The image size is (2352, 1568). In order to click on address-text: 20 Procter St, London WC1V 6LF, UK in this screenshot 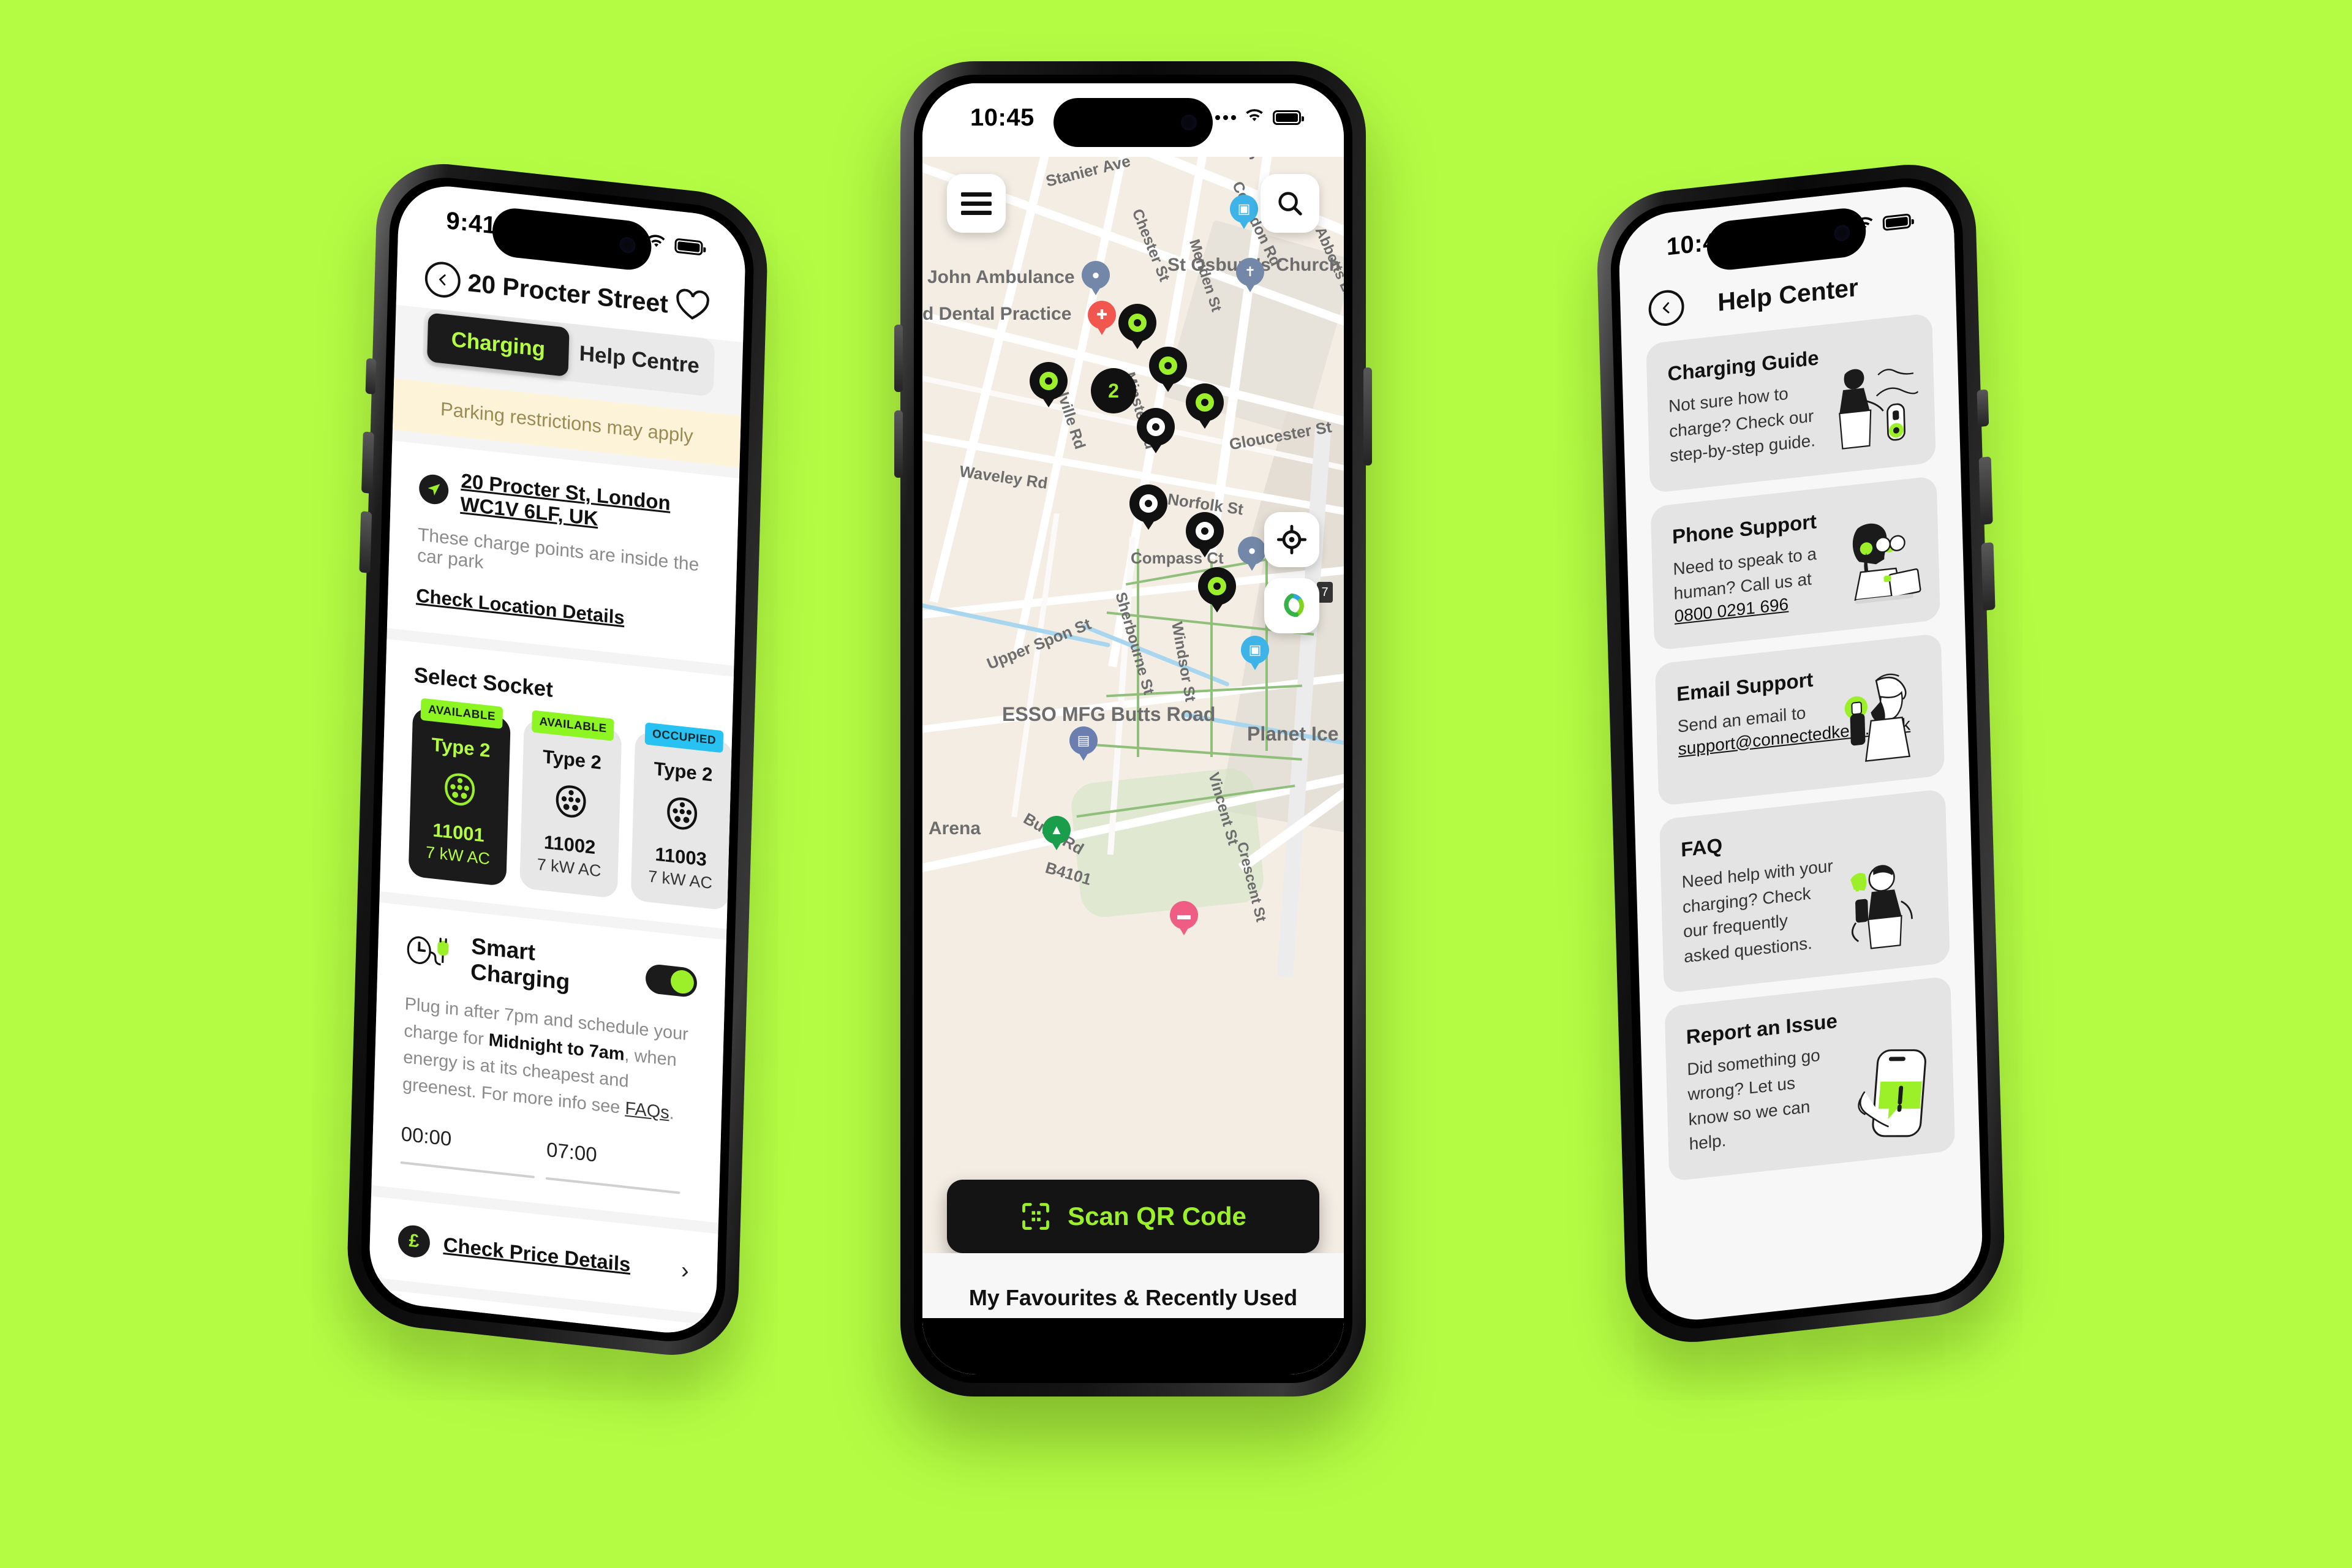, I will do `click(566, 500)`.